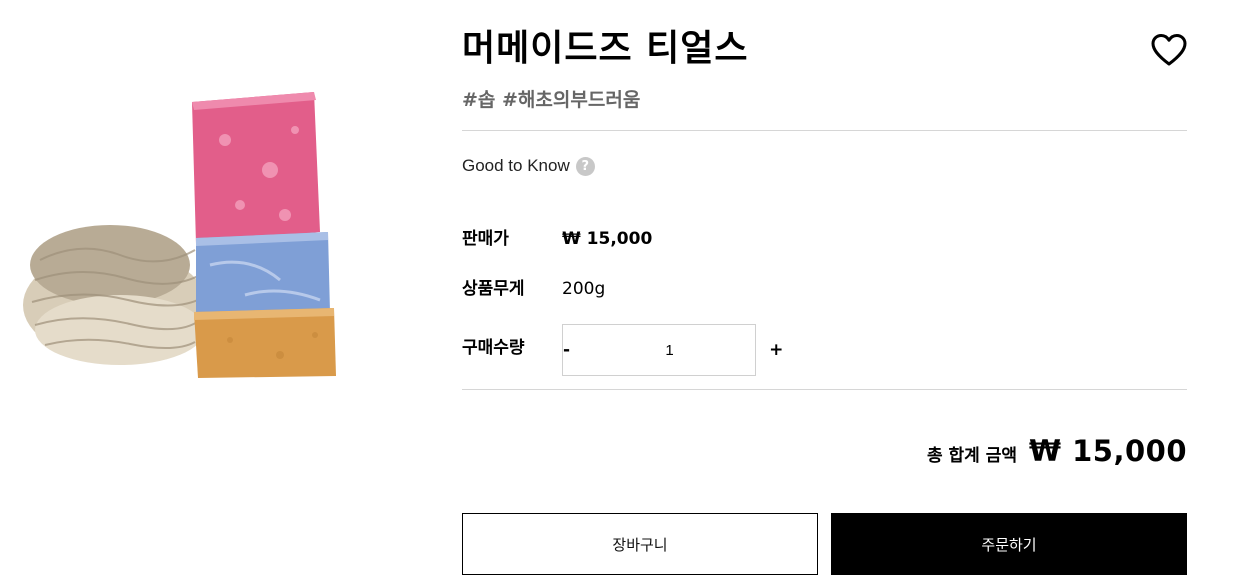 The width and height of the screenshot is (1237, 584). I want to click on price-label: 판매가, so click(485, 239).